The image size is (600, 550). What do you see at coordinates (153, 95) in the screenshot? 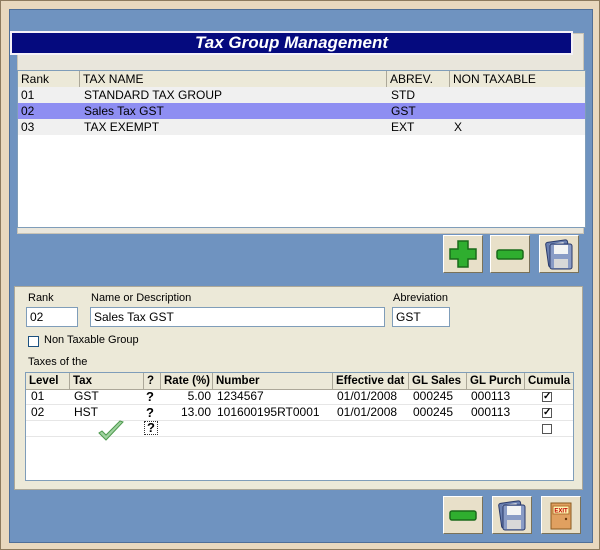
I see `row-tax-name: STANDARD TAX GROUP` at bounding box center [153, 95].